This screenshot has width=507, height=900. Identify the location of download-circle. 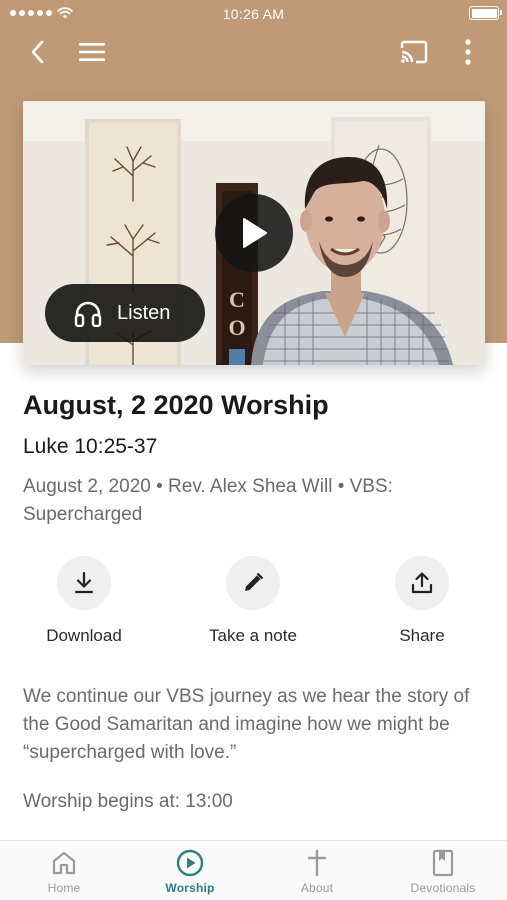
(84, 583).